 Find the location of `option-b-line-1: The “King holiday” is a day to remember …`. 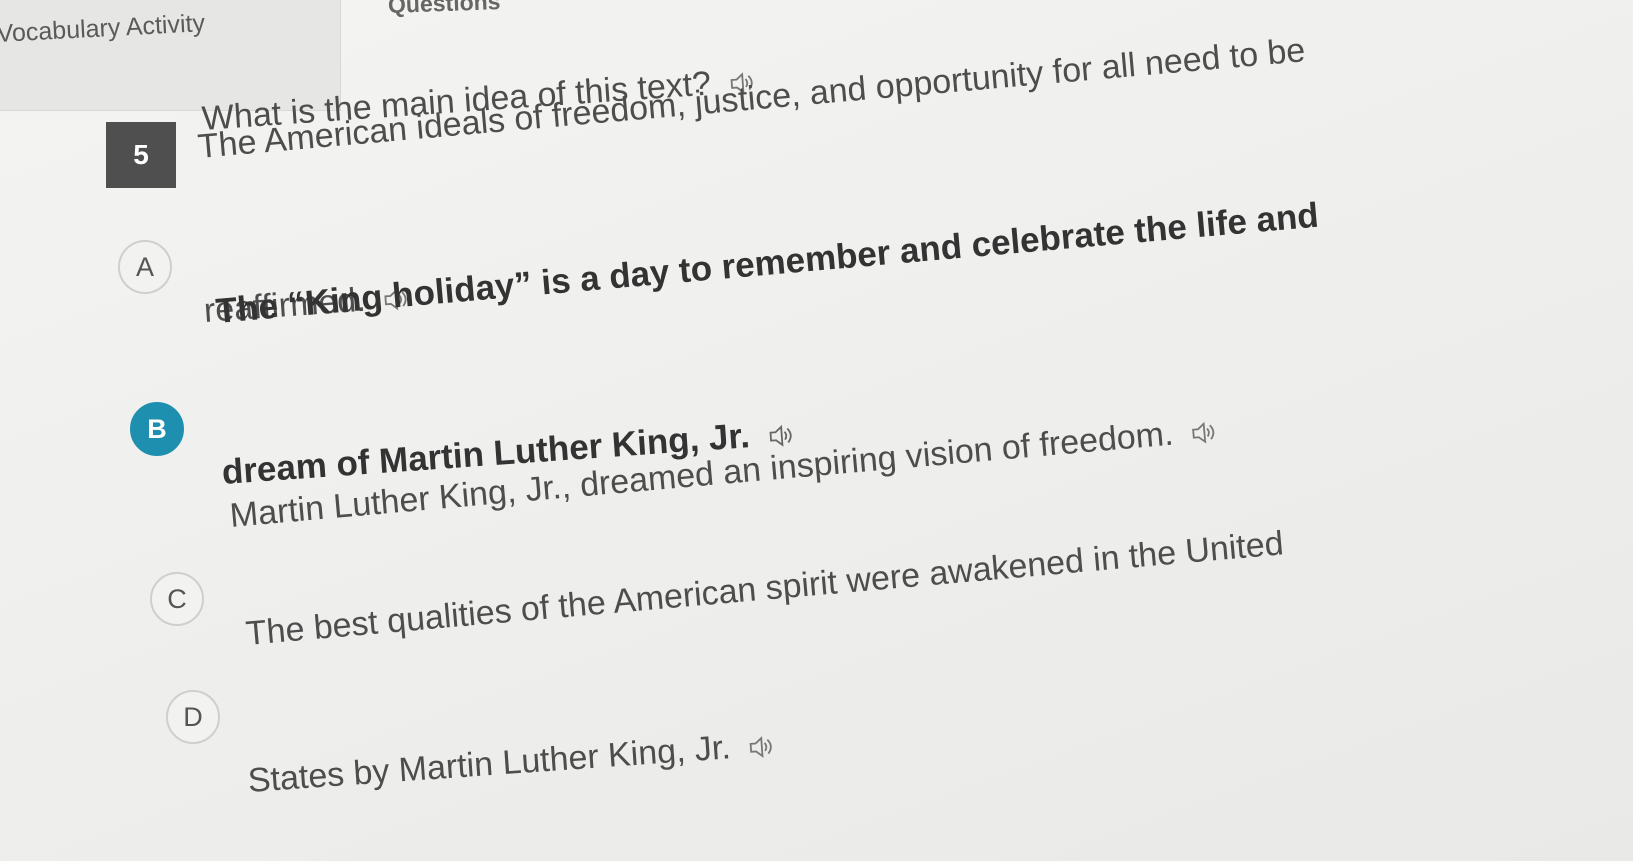

option-b-line-1: The “King holiday” is a day to remember … is located at coordinates (767, 264).